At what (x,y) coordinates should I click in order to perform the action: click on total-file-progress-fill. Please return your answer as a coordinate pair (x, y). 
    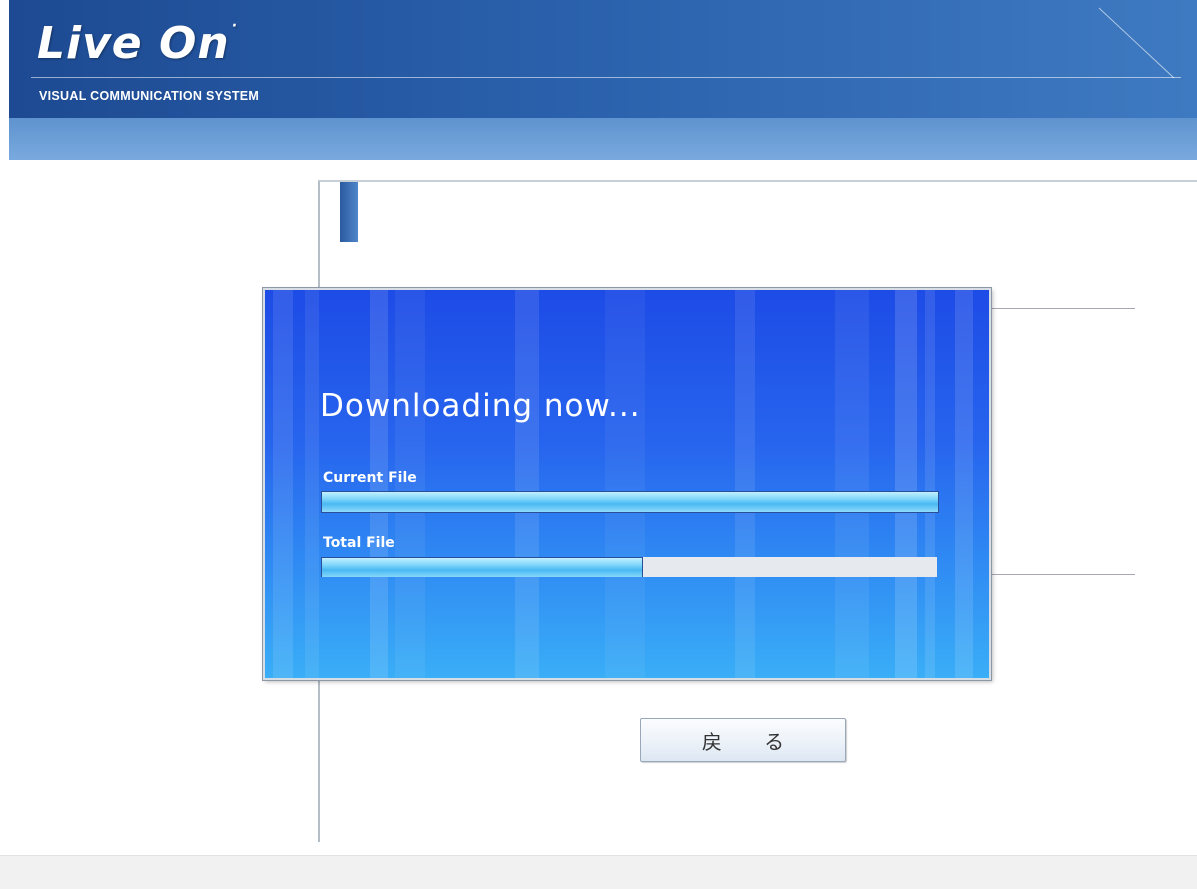
    Looking at the image, I should click on (482, 567).